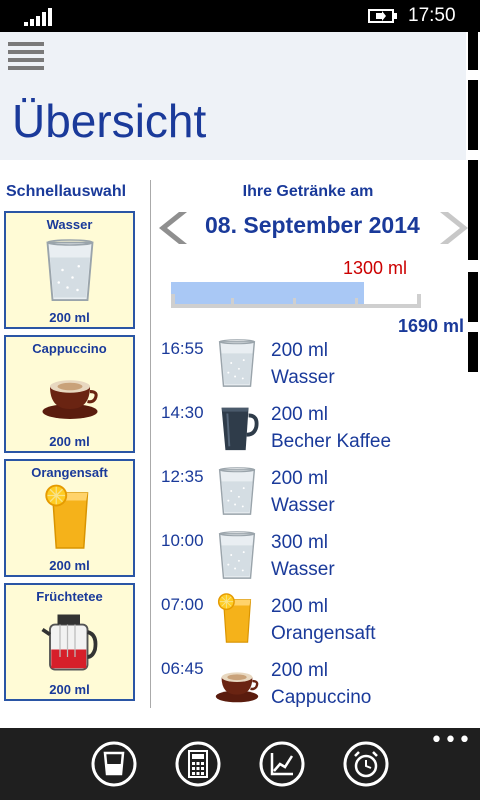 The width and height of the screenshot is (480, 800). What do you see at coordinates (240, 16) in the screenshot?
I see `status-bar: 17:50` at bounding box center [240, 16].